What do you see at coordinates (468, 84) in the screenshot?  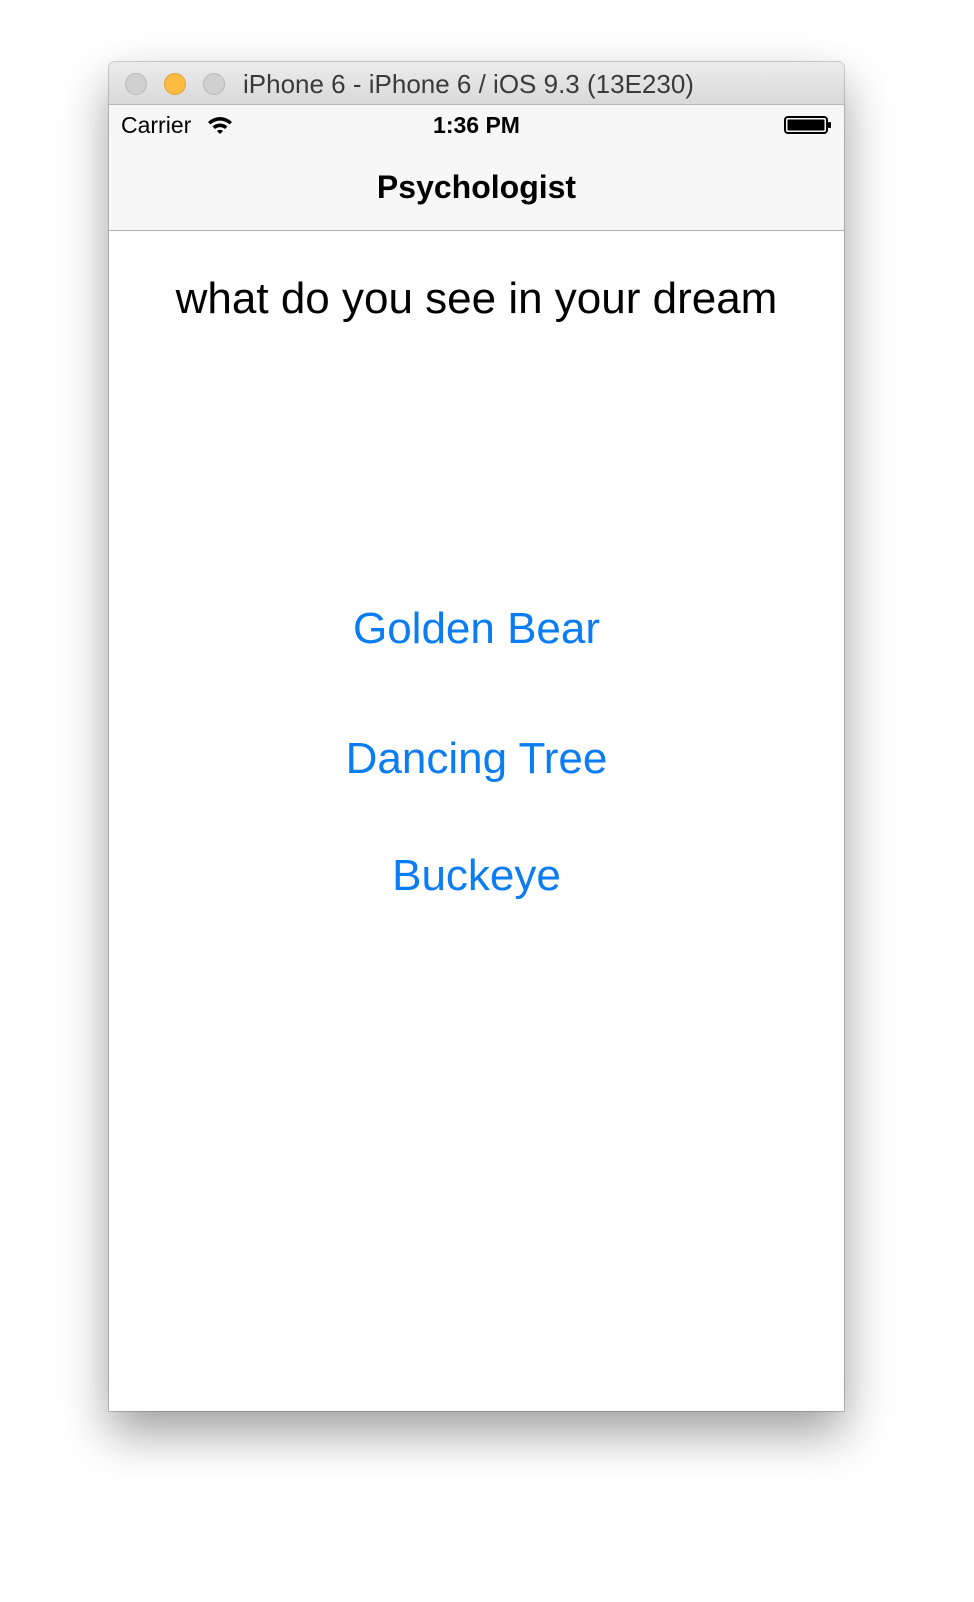 I see `window-title: iPhone 6 - iPhone 6 / iOS 9.3 (13E230)` at bounding box center [468, 84].